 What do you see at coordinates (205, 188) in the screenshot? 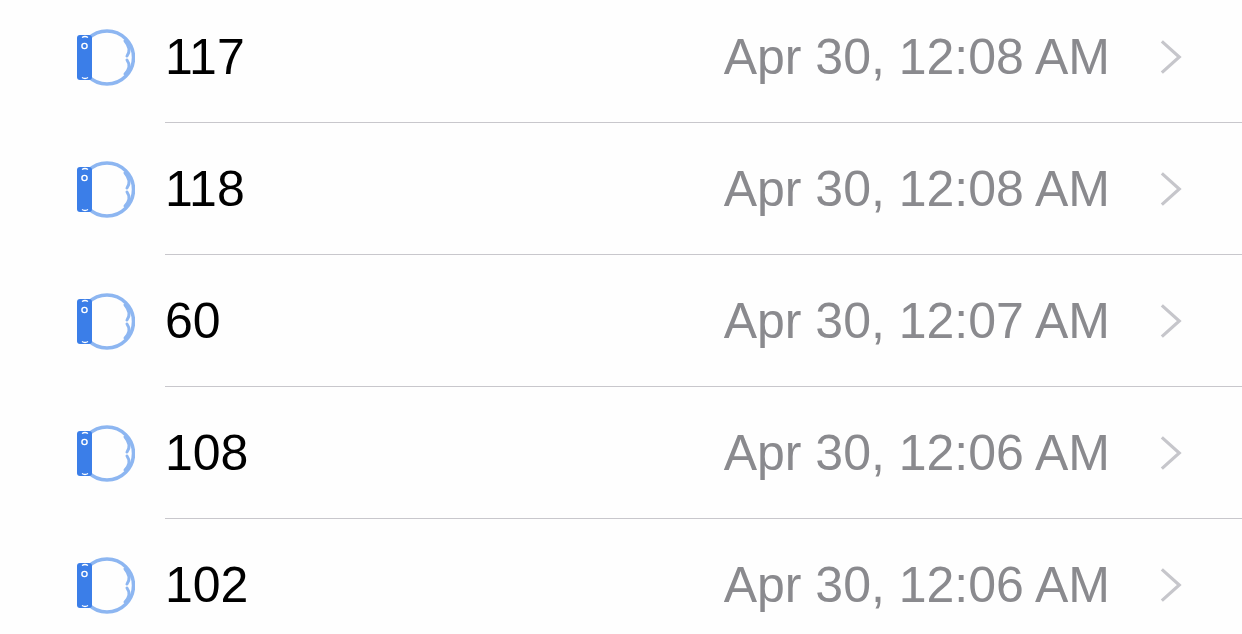
I see `reading-value: 118` at bounding box center [205, 188].